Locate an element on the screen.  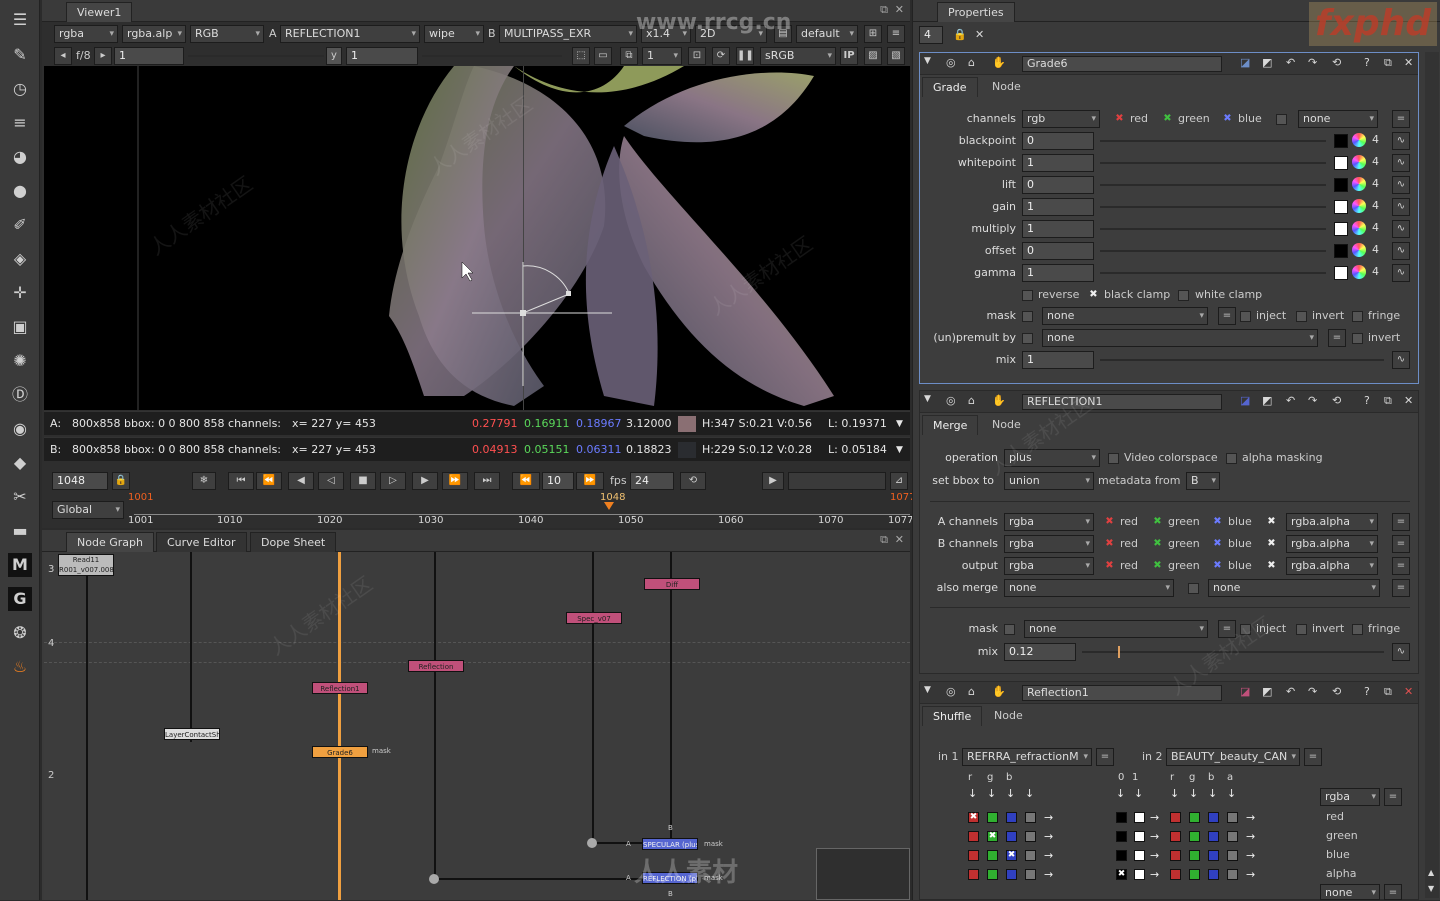
bottom-layer-dropdown: none is located at coordinates (1350, 892).